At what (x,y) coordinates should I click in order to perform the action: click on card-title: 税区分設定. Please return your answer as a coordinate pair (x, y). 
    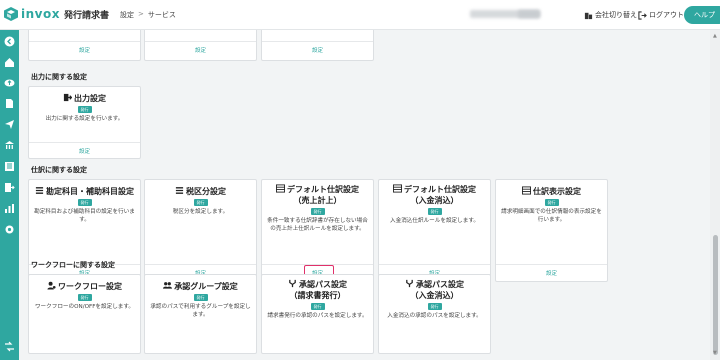
    Looking at the image, I should click on (200, 191).